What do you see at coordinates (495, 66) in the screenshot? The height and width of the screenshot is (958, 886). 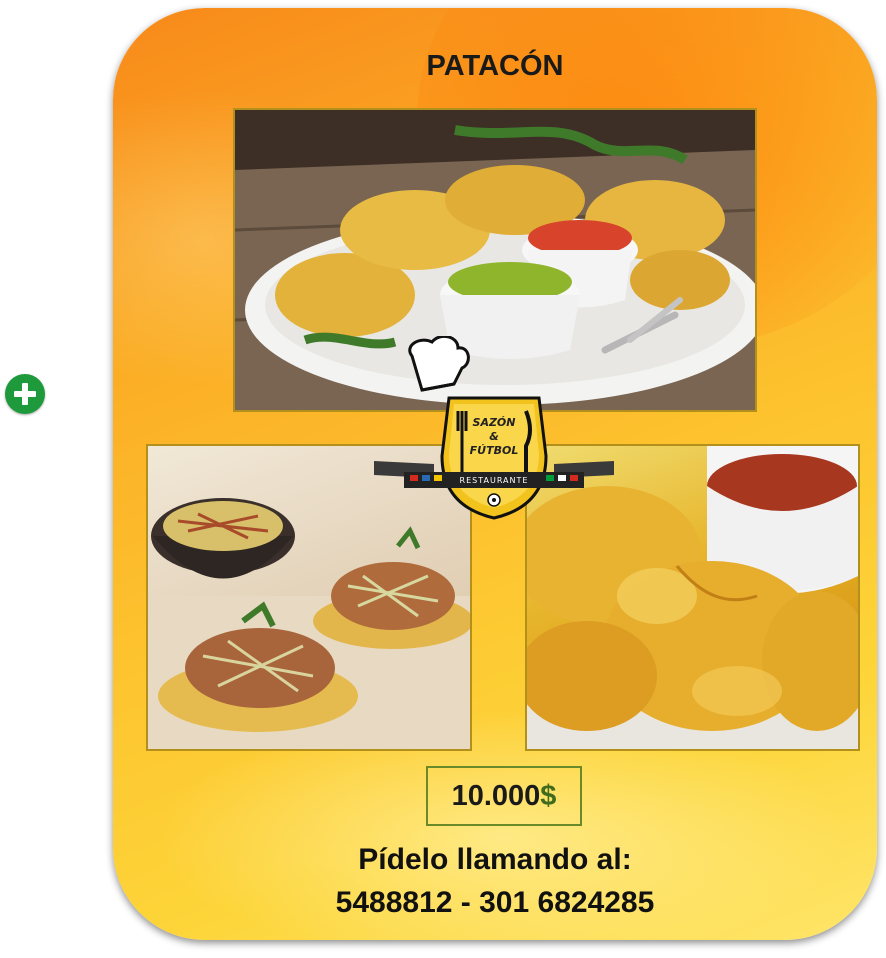 I see `dish-title: PATACÓN` at bounding box center [495, 66].